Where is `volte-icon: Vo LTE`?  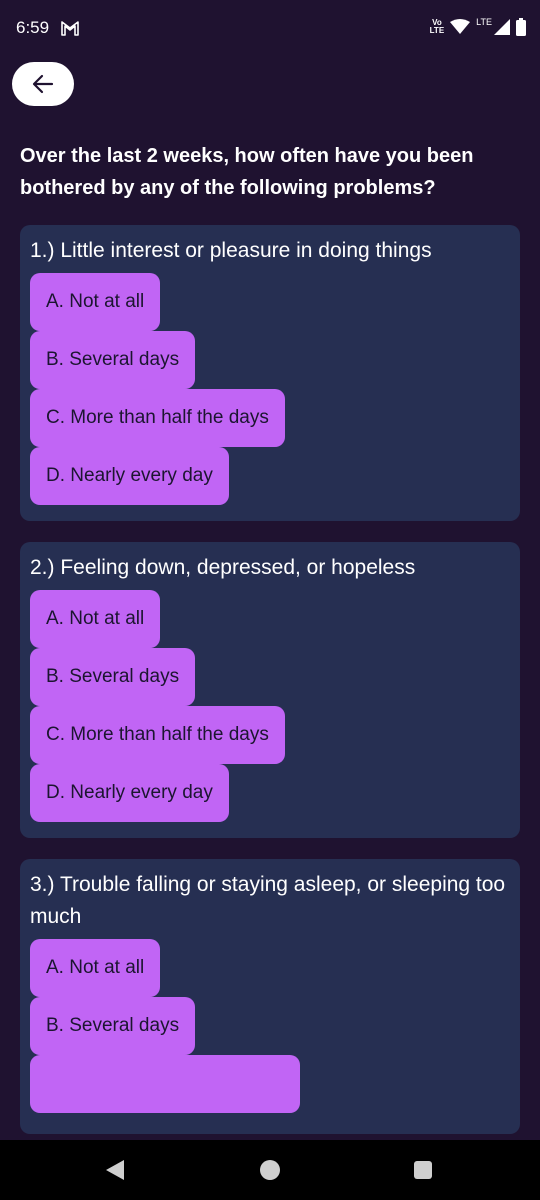 volte-icon: Vo LTE is located at coordinates (437, 27).